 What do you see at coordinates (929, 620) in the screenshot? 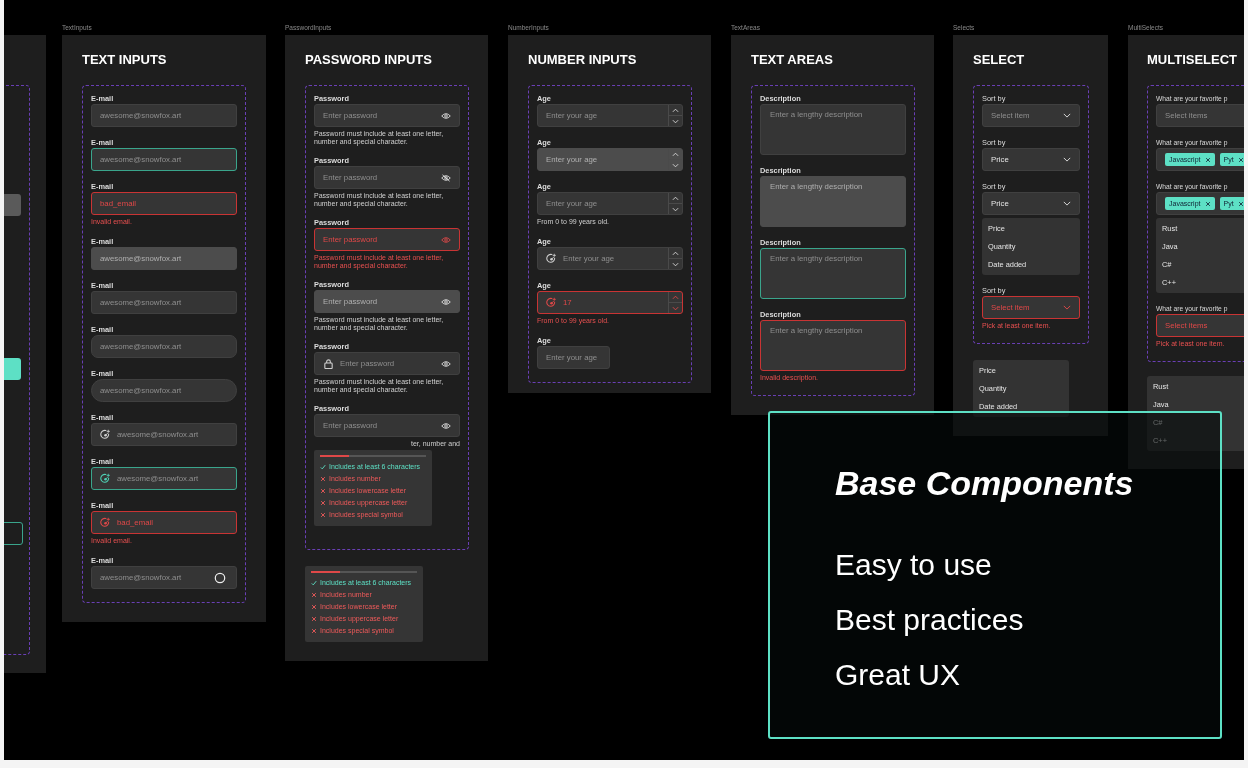
I see `feature-text: Best practices` at bounding box center [929, 620].